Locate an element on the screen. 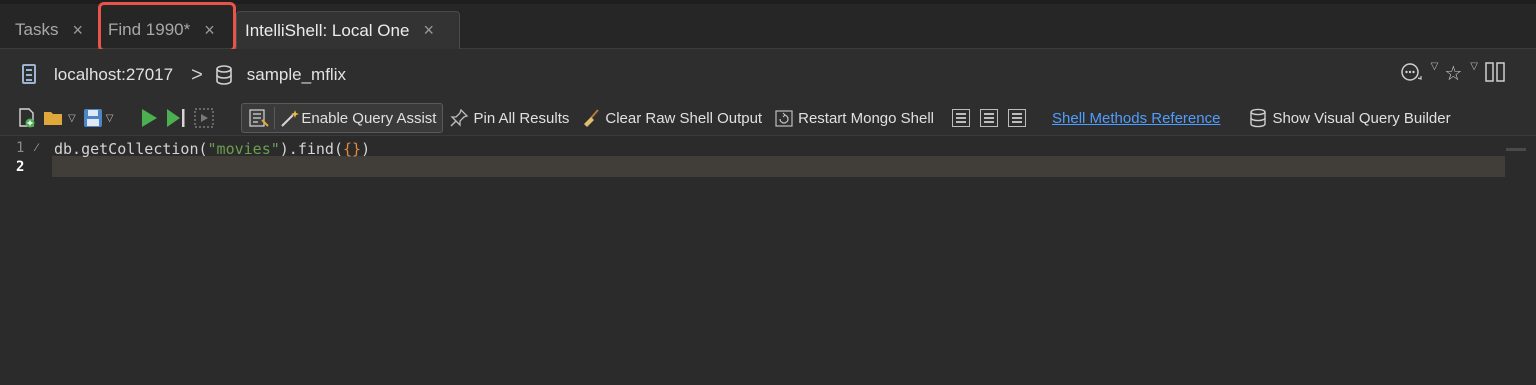  code-suffix: ) is located at coordinates (366, 149).